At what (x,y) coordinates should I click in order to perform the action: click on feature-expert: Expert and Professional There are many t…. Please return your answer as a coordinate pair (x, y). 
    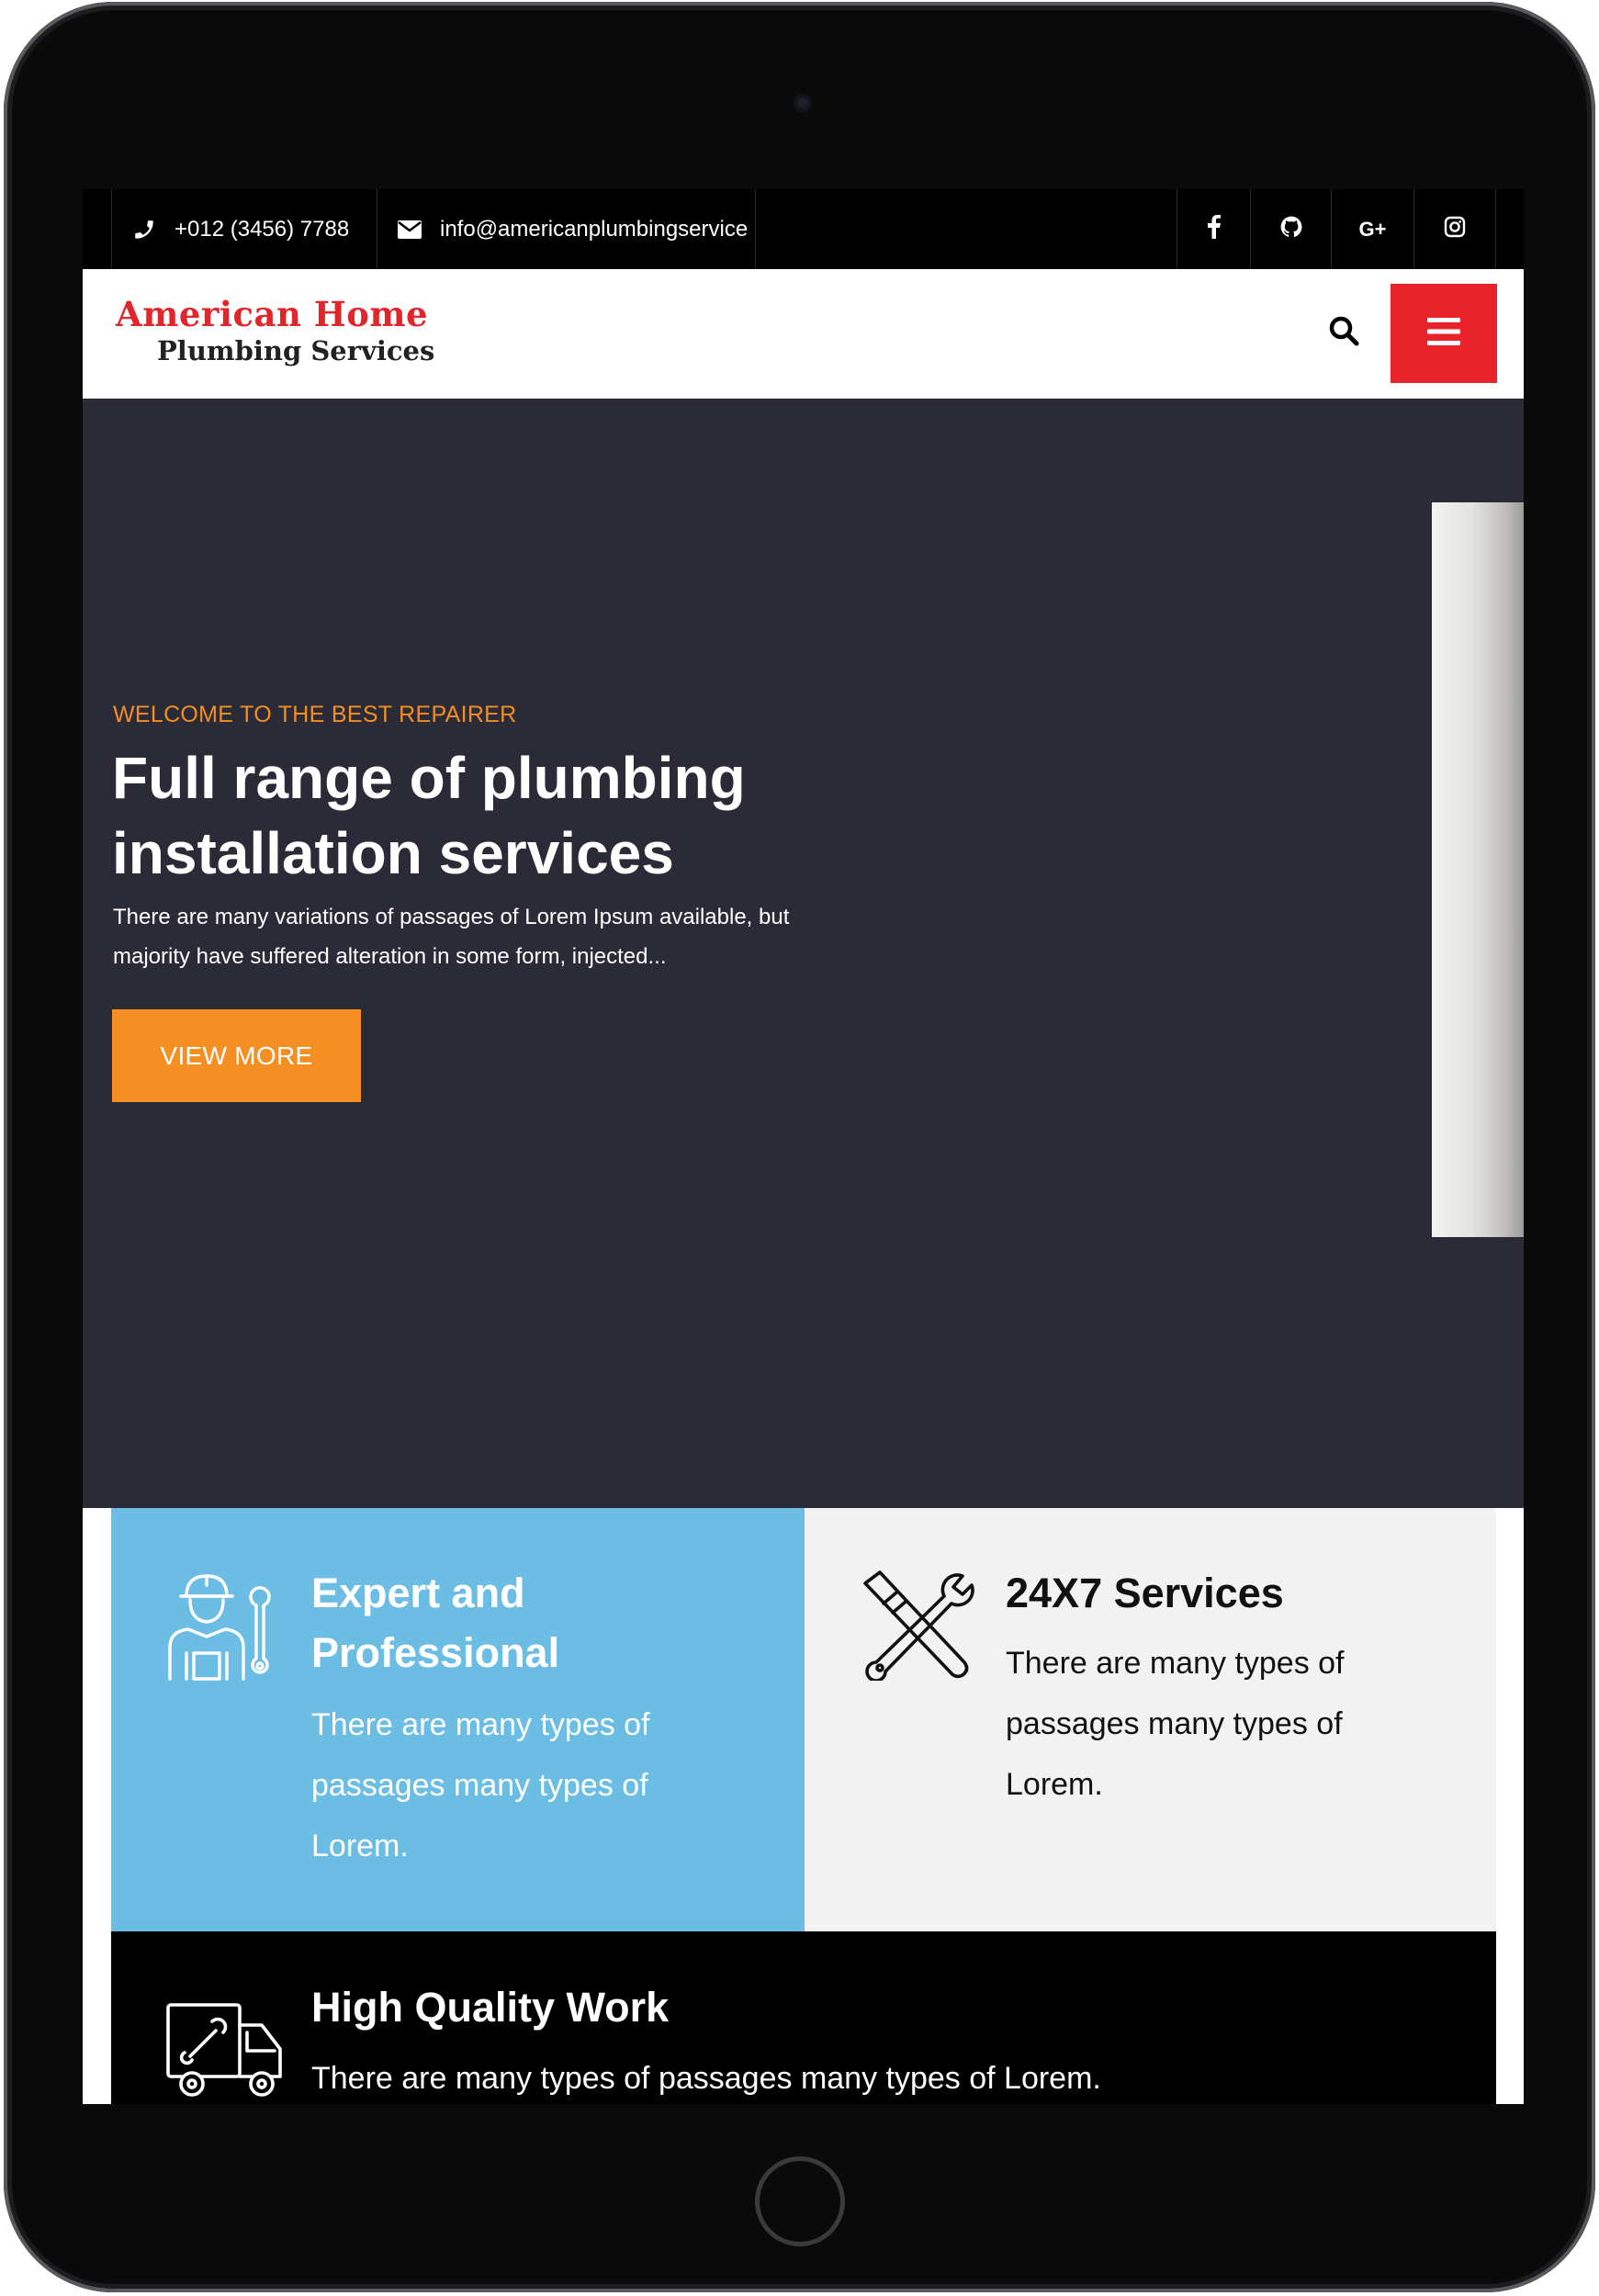
    Looking at the image, I should click on (458, 1719).